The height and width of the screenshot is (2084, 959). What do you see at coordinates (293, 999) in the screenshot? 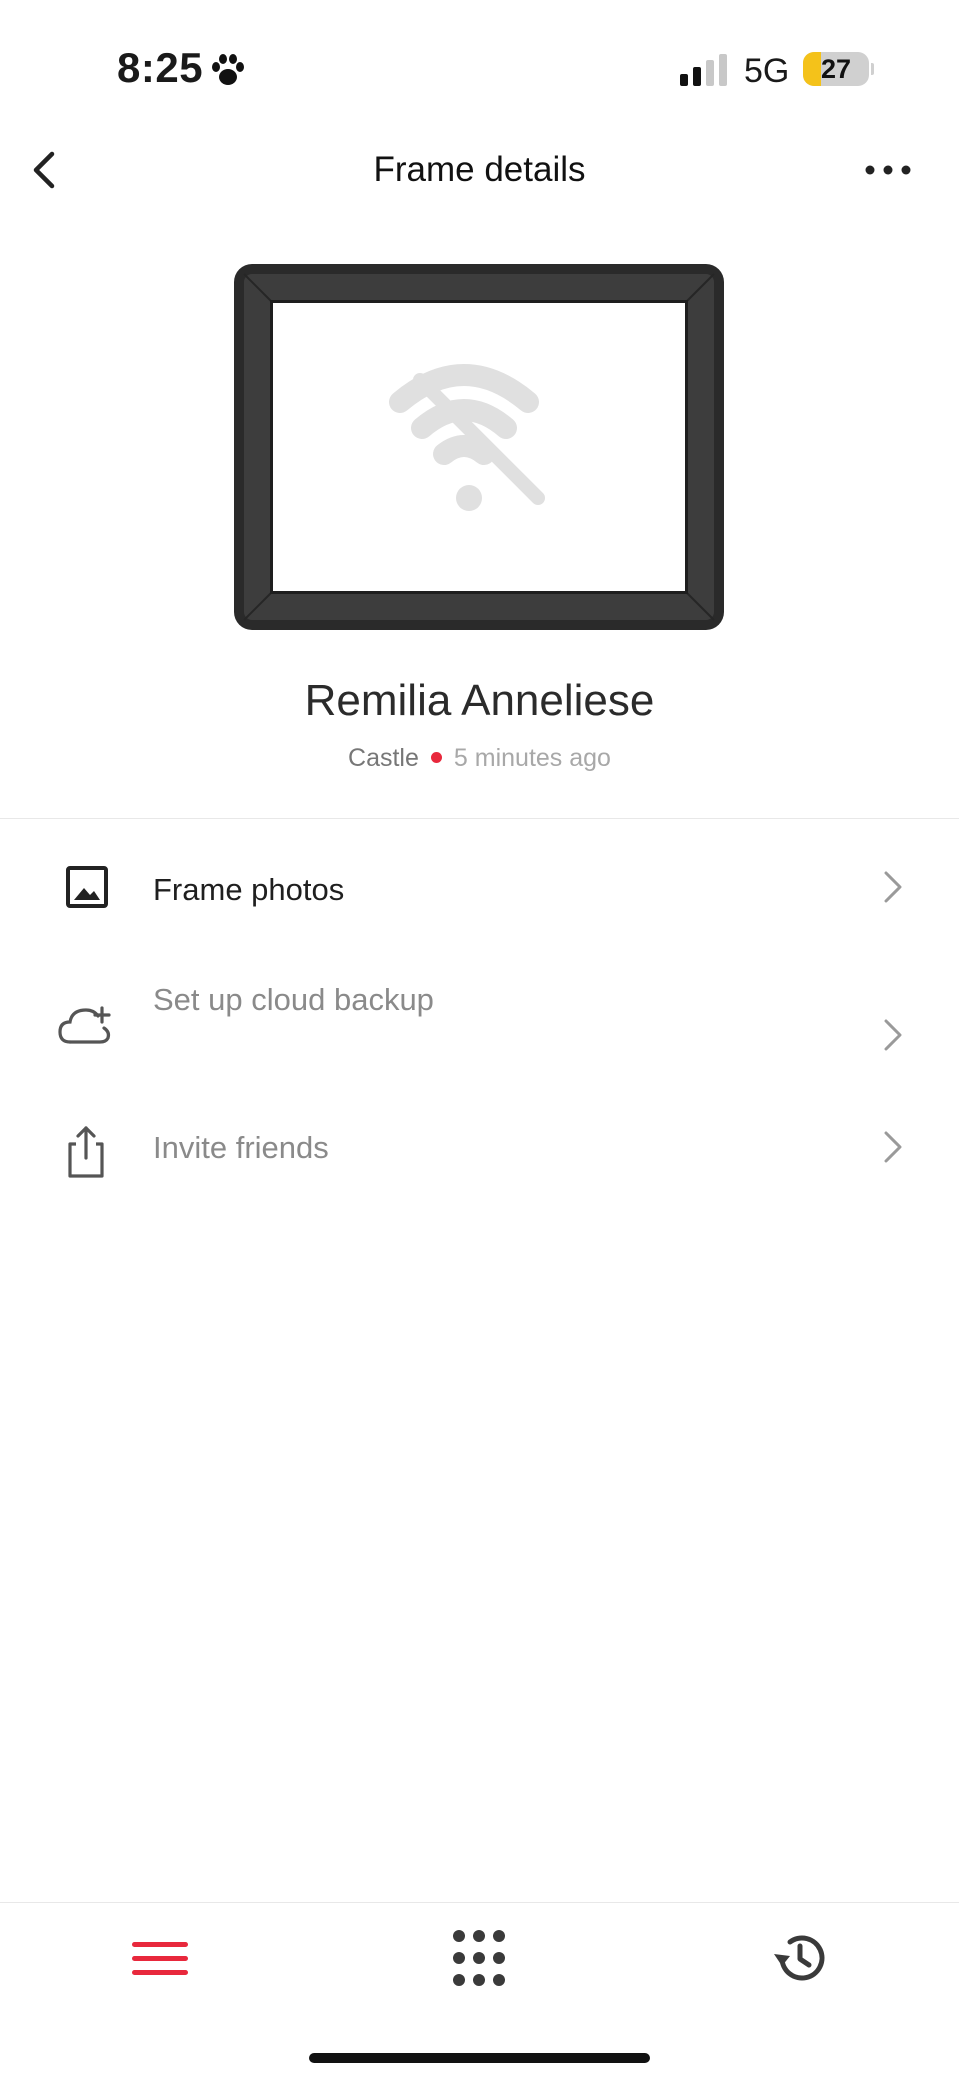
I see `menu-label-cloud-backup: Set up cloud backup` at bounding box center [293, 999].